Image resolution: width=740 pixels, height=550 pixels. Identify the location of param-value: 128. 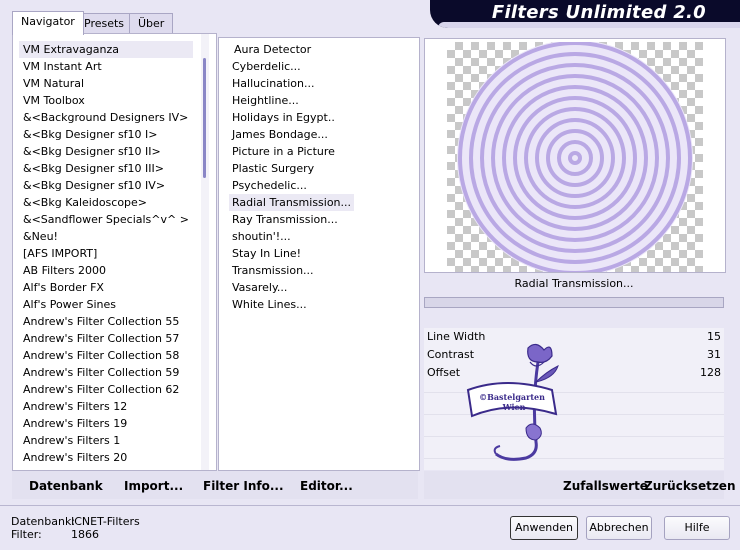
(710, 373).